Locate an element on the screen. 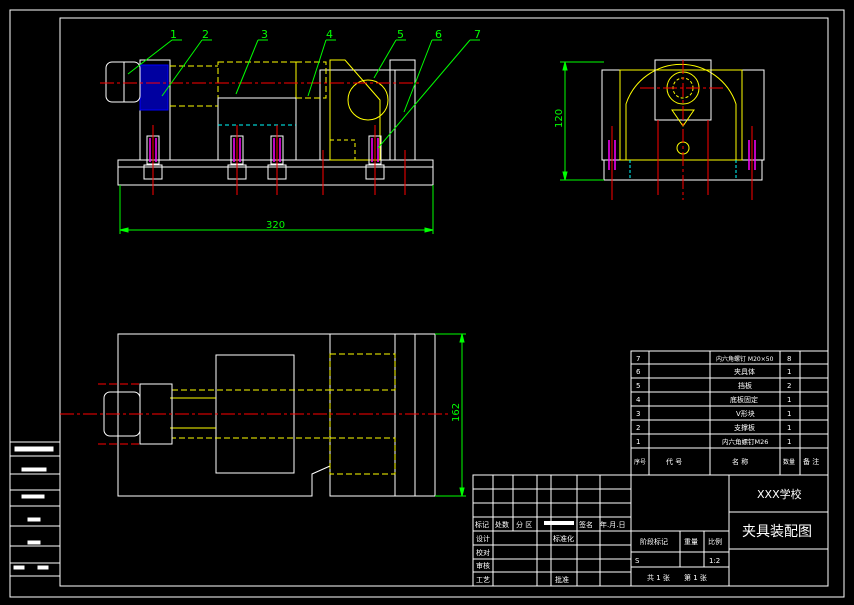 The width and height of the screenshot is (854, 605). tb-check: 校对 is located at coordinates (483, 552).